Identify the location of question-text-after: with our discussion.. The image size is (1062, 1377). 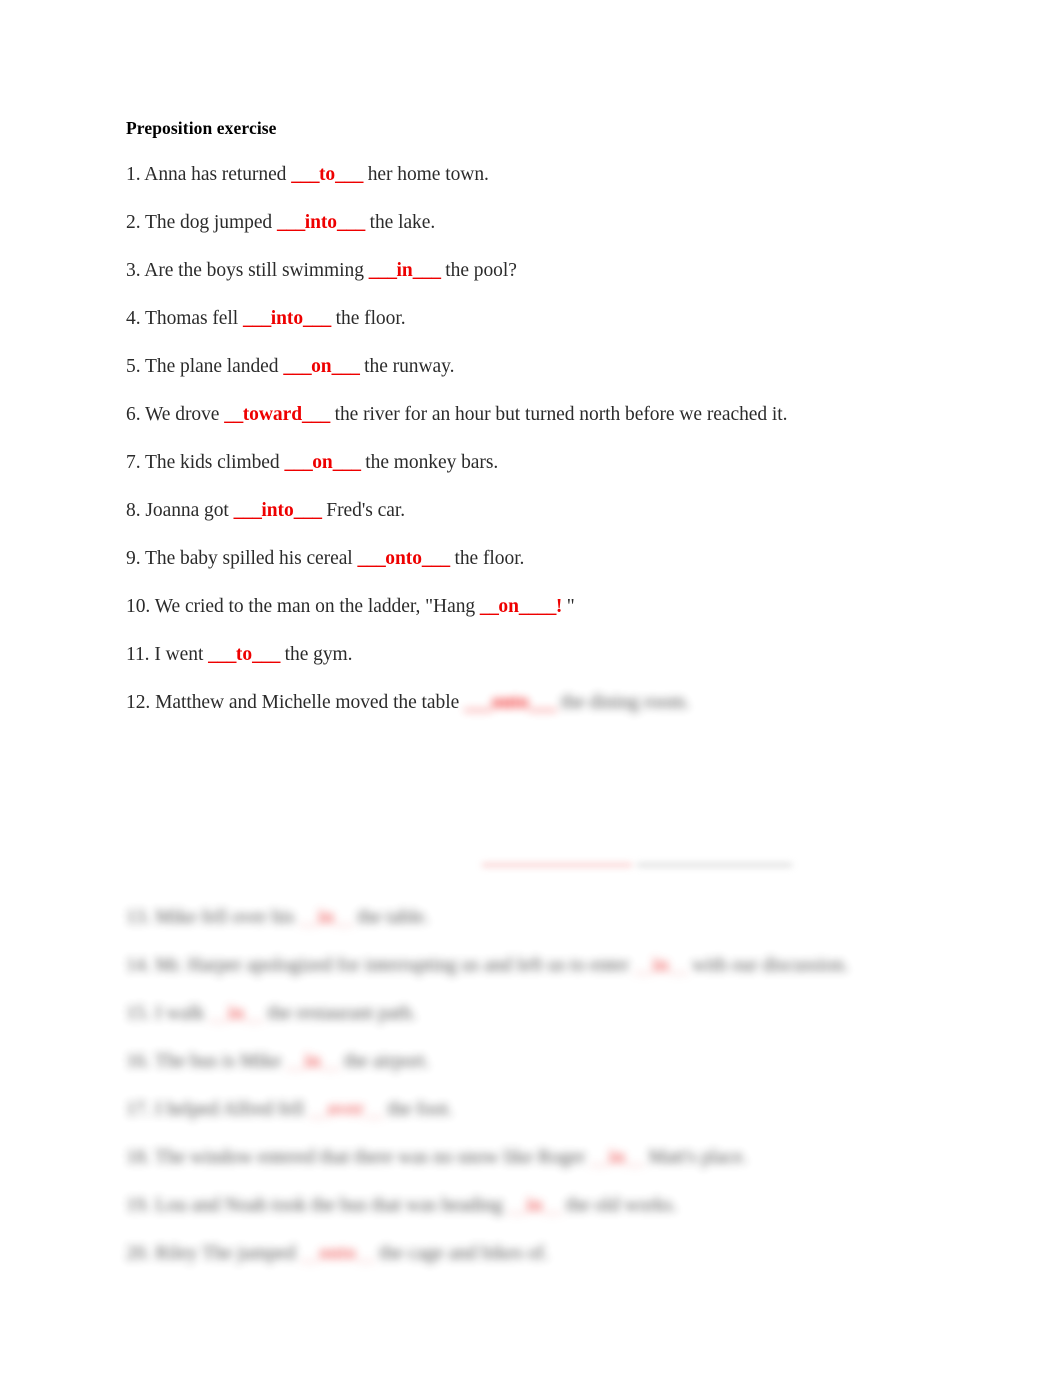
(770, 965).